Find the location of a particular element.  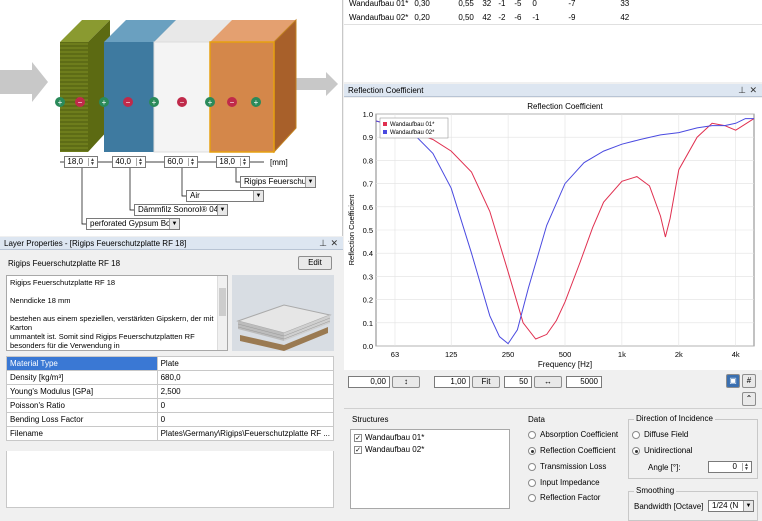

y-max-input: 1,00 is located at coordinates (452, 382).